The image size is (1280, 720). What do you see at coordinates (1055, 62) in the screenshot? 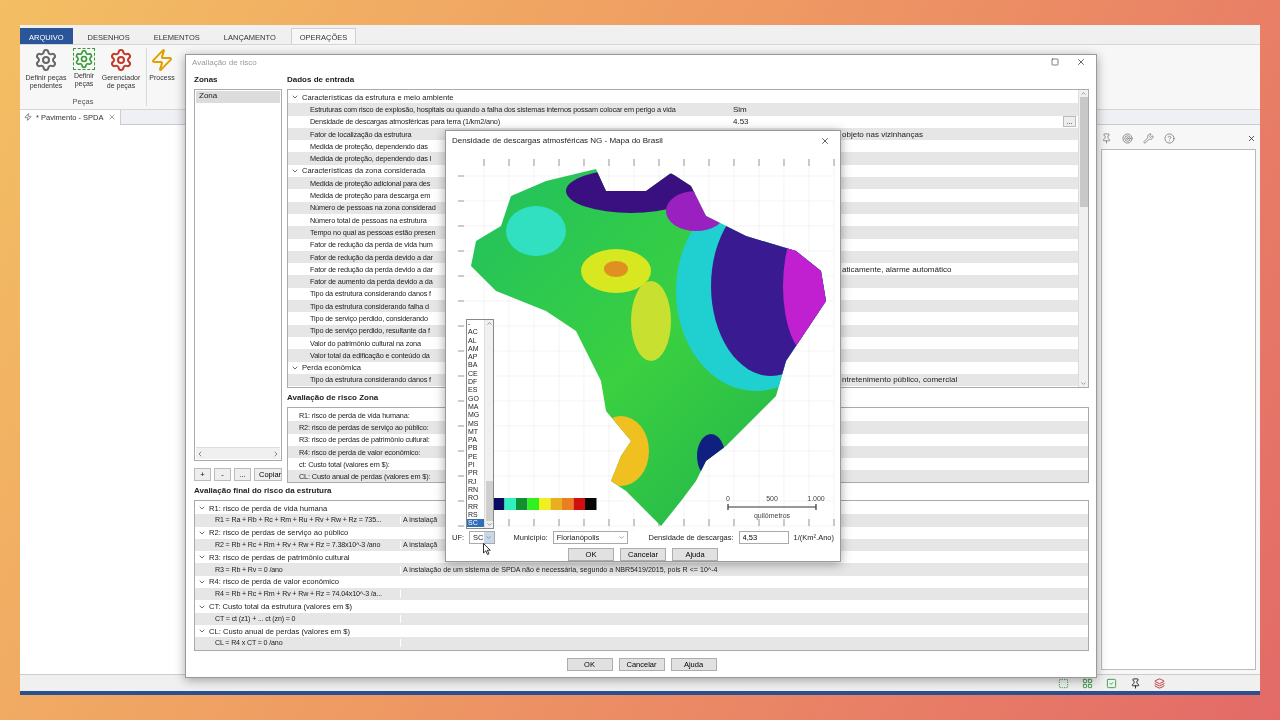
I see `maximize-icon` at bounding box center [1055, 62].